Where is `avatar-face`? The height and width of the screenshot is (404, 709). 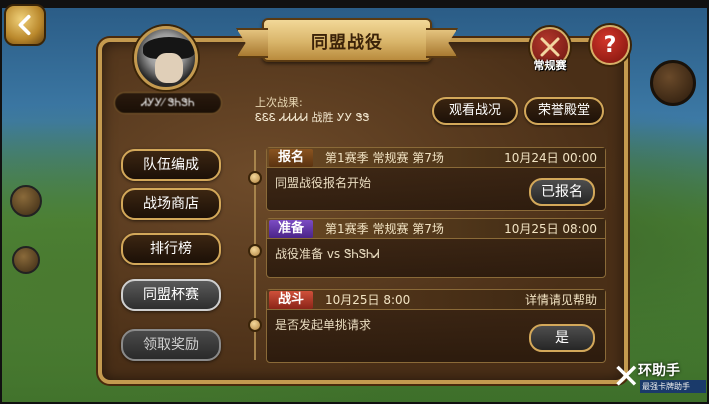
avatar-face is located at coordinates (169, 68).